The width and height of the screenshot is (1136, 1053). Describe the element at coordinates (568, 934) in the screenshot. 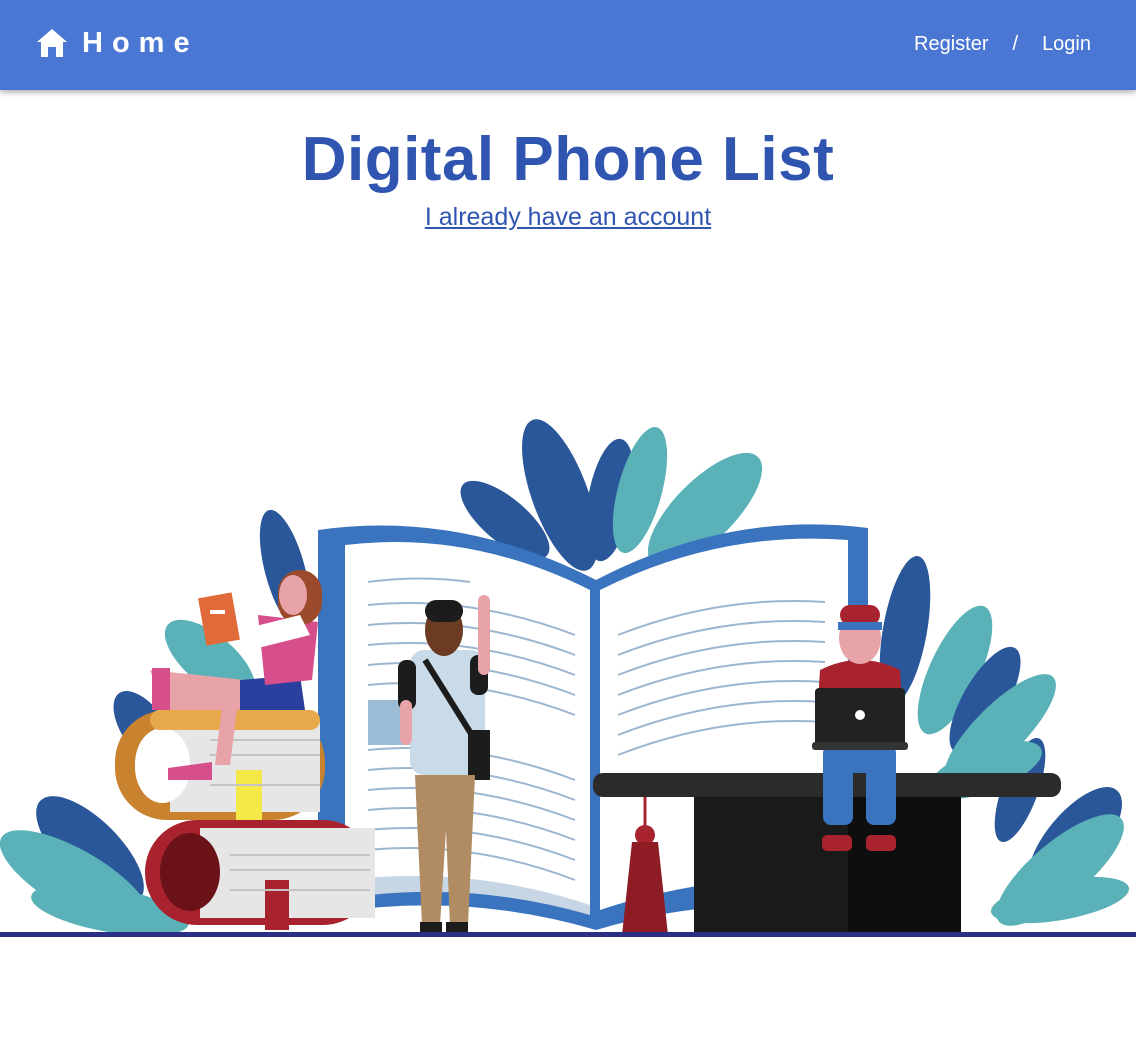

I see `ground-line` at that location.